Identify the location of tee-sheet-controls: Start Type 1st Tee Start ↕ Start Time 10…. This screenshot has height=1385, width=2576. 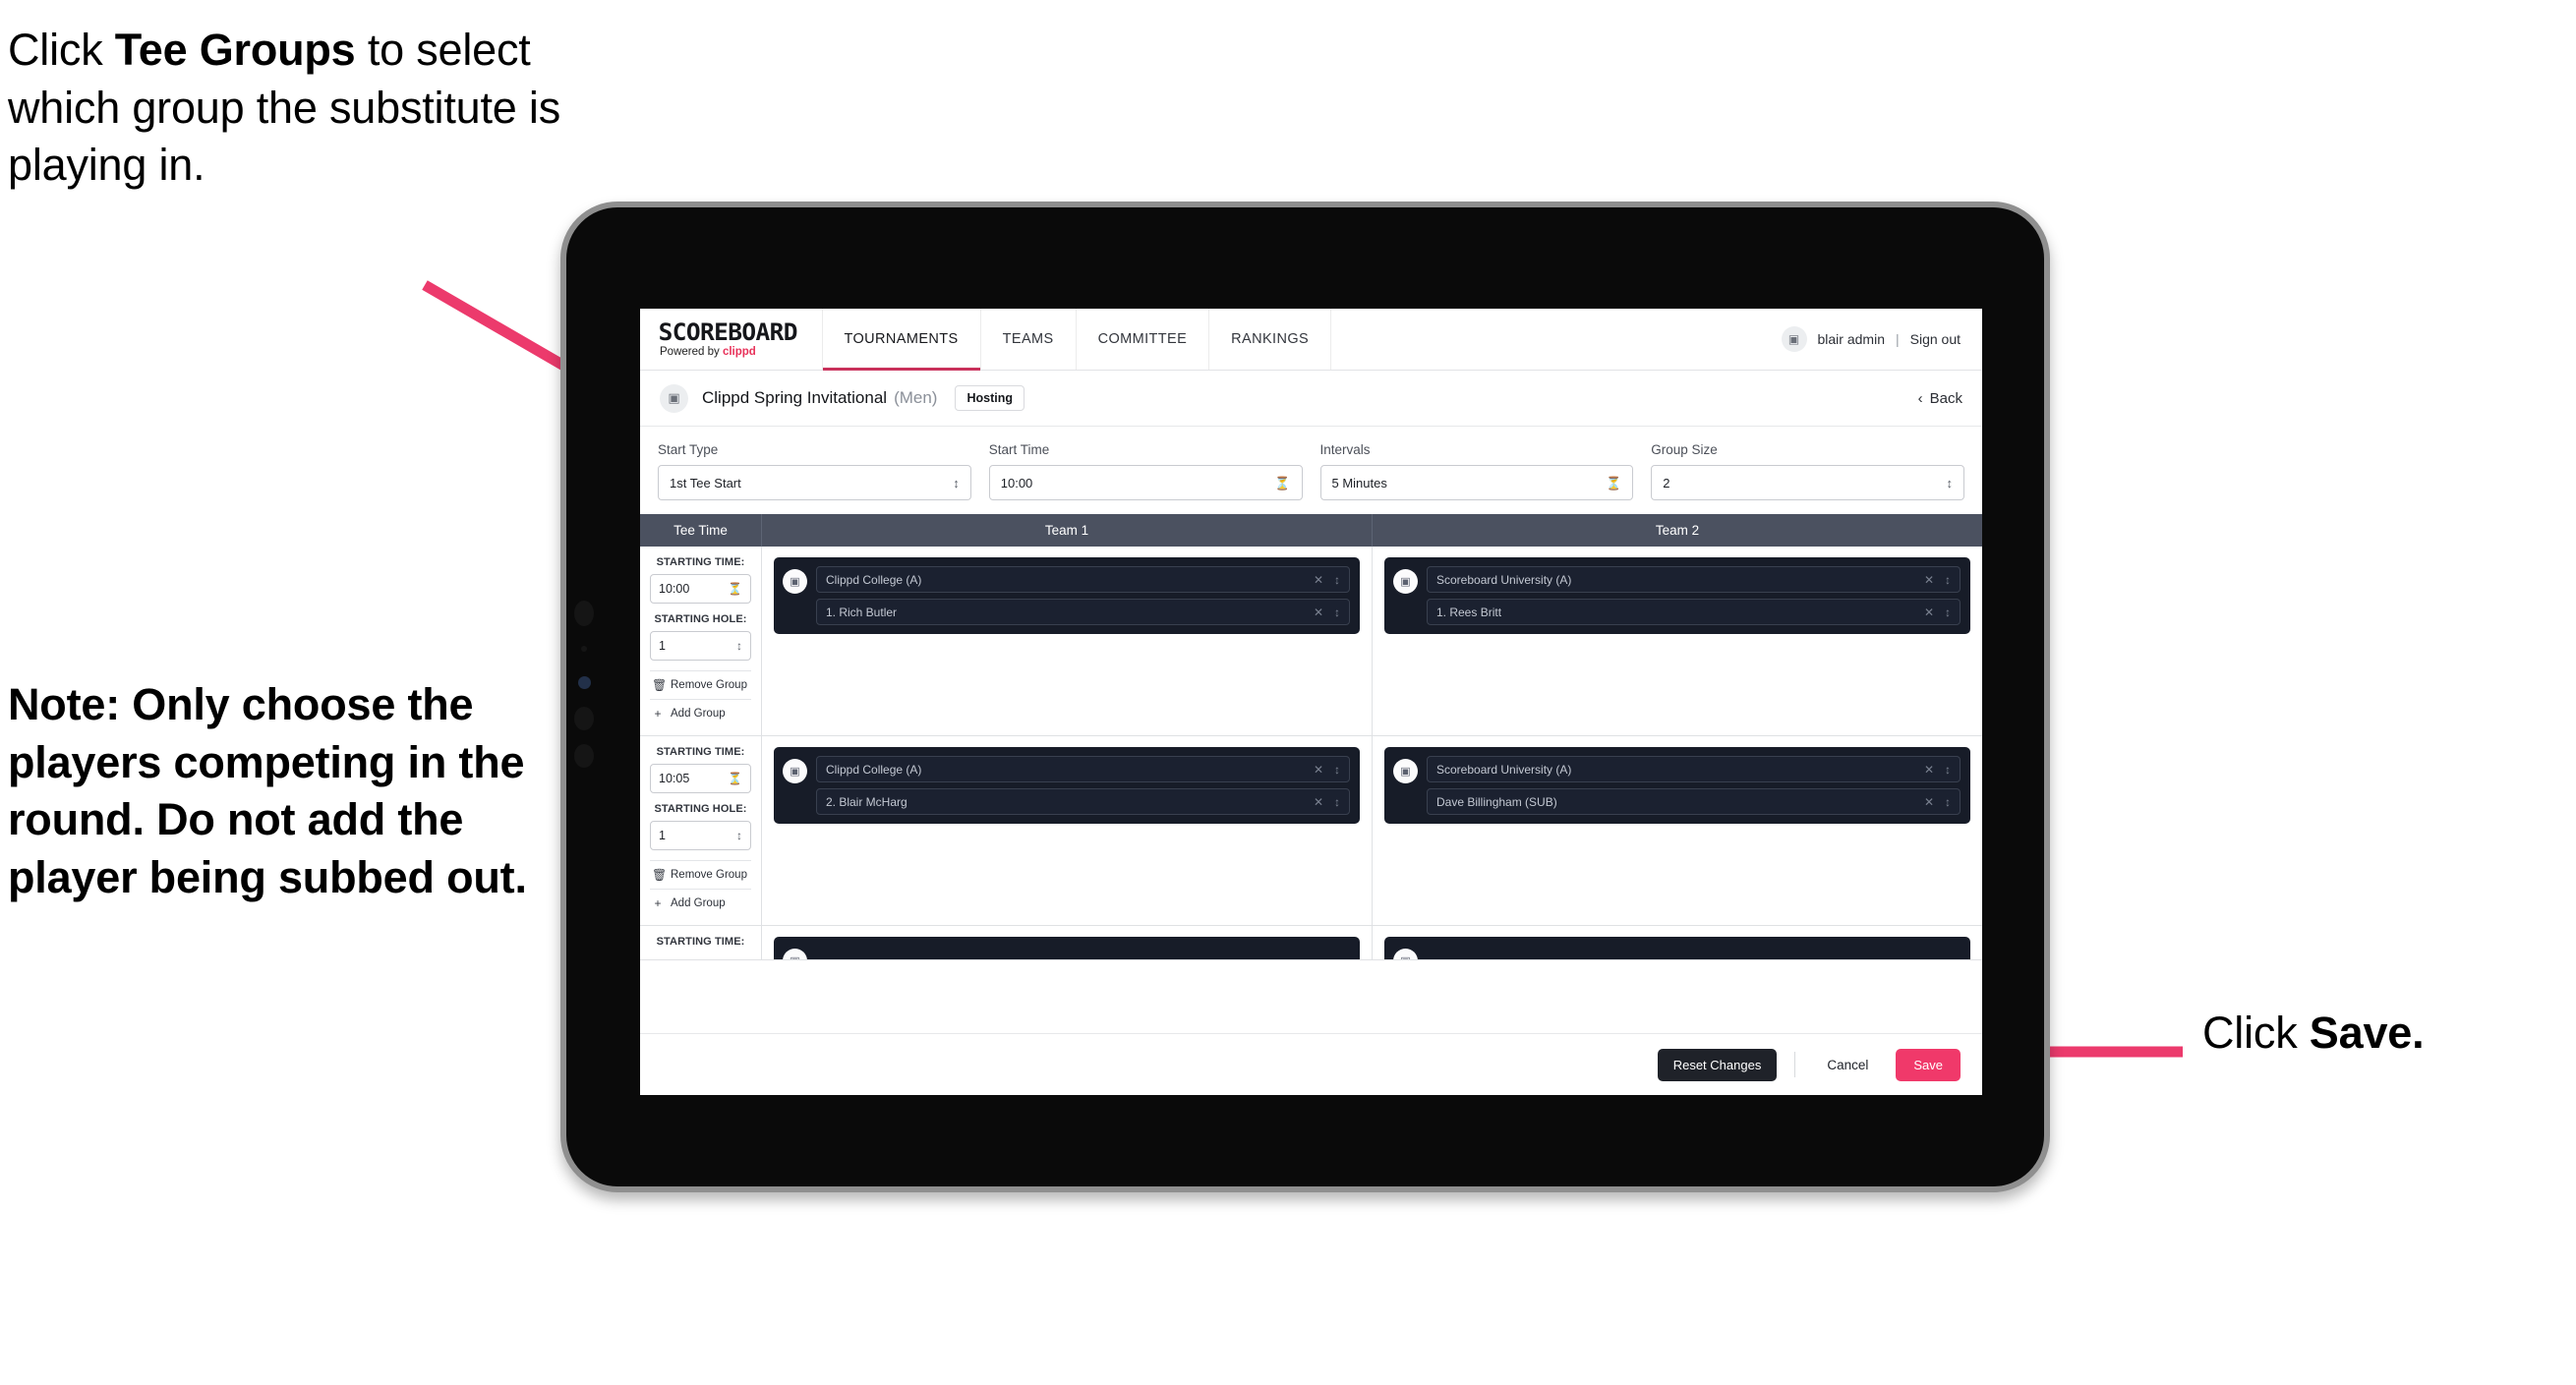
(1311, 470).